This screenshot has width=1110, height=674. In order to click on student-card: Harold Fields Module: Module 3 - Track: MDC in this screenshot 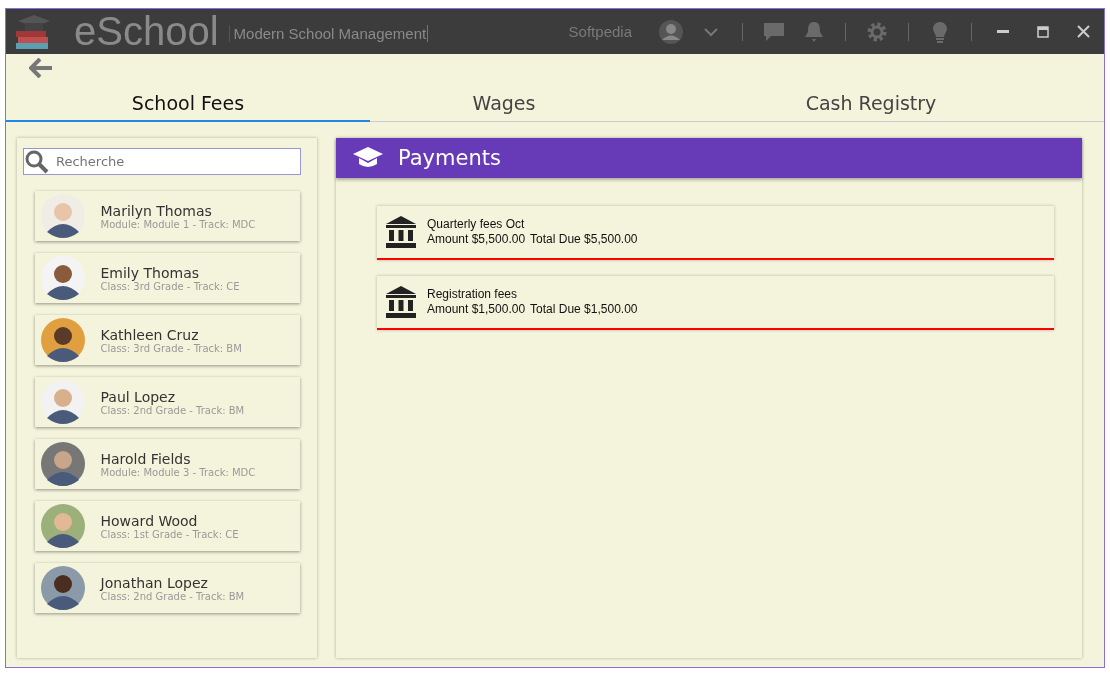, I will do `click(167, 464)`.